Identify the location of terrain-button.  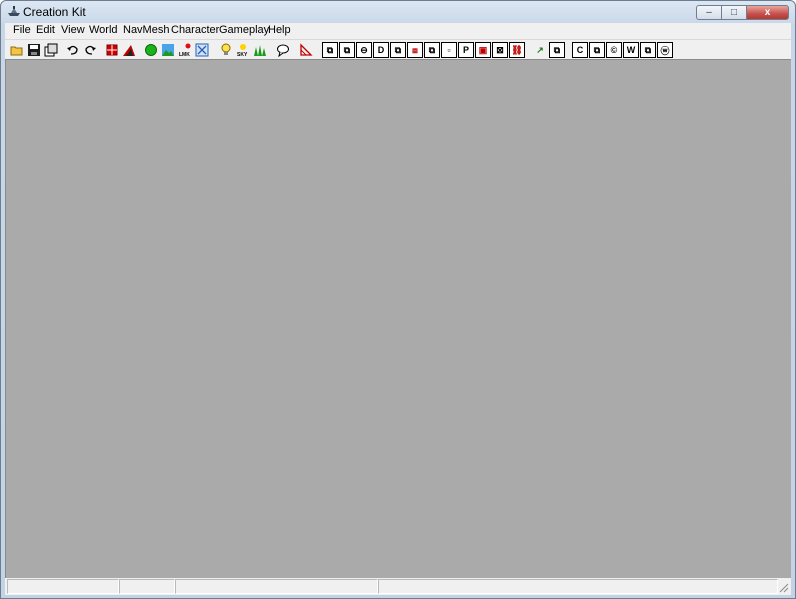
(129, 50).